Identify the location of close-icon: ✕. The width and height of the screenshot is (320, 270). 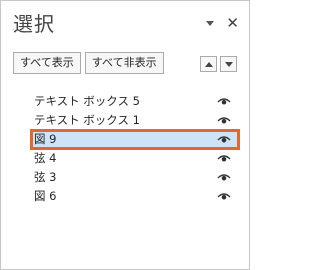
(232, 23).